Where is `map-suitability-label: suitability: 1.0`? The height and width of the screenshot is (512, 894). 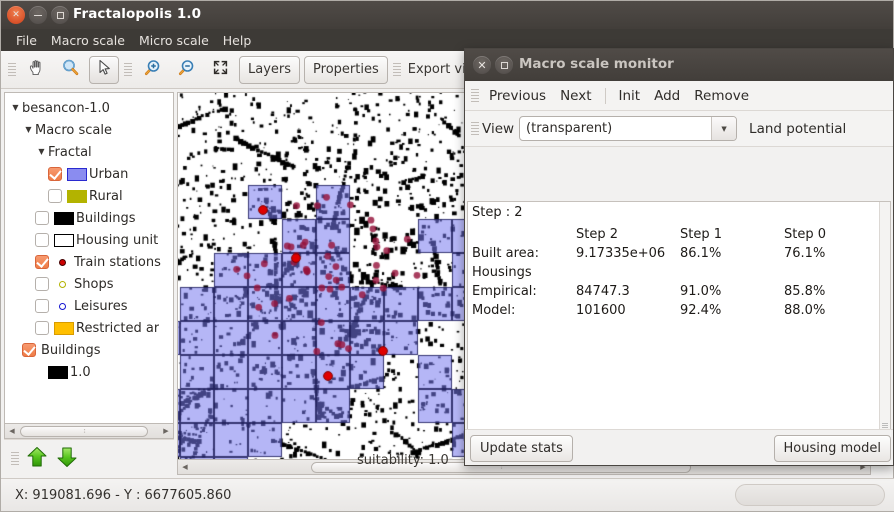 map-suitability-label: suitability: 1.0 is located at coordinates (403, 460).